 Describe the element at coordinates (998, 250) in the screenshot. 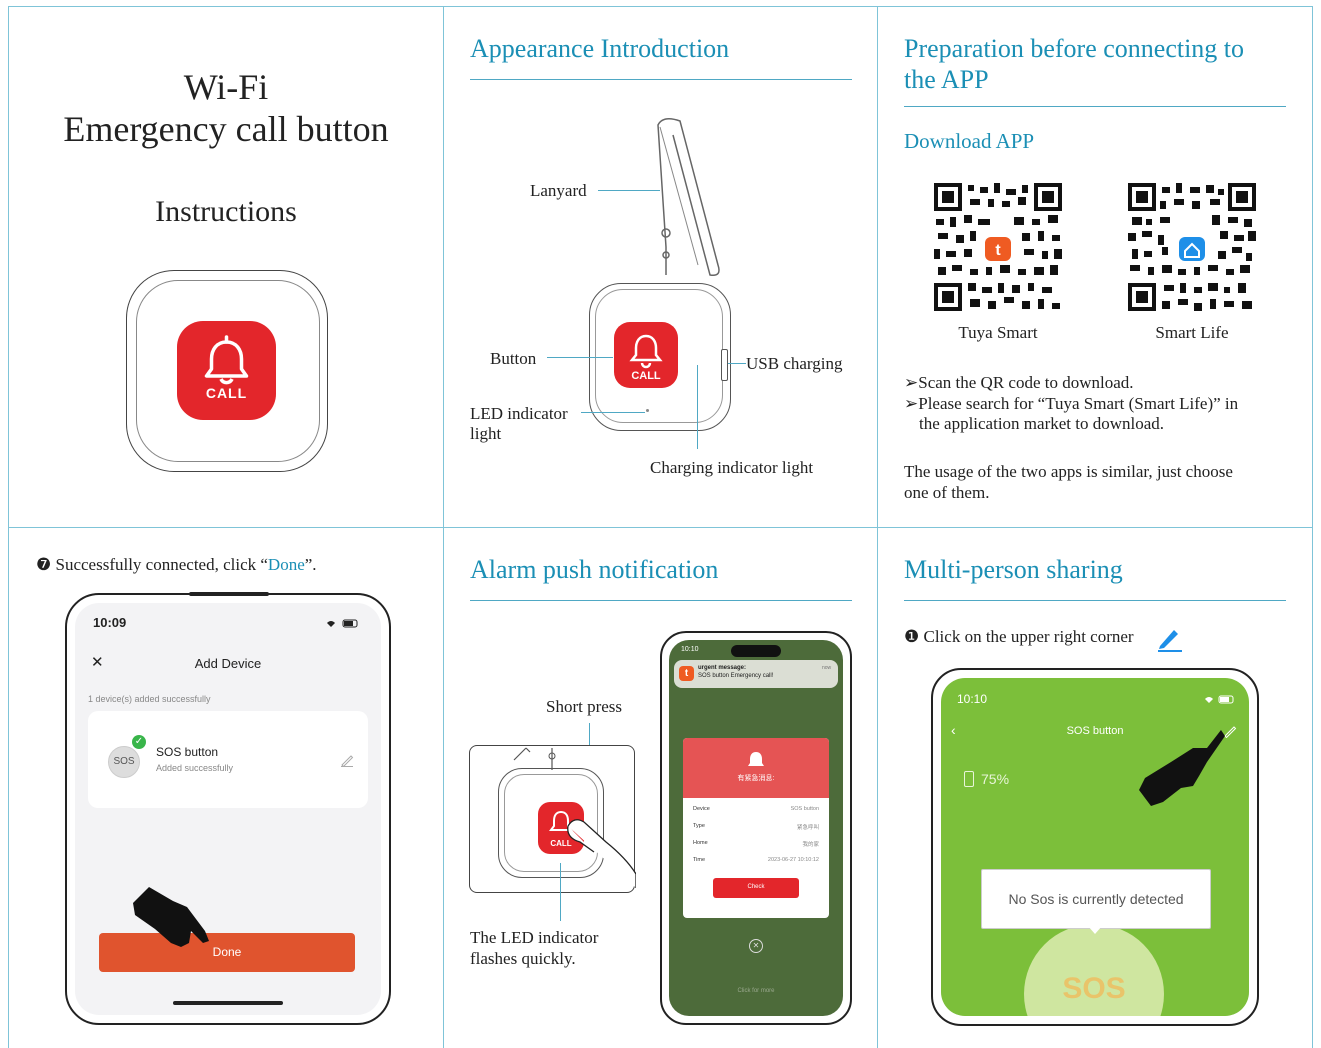

I see `svg-text: t` at that location.